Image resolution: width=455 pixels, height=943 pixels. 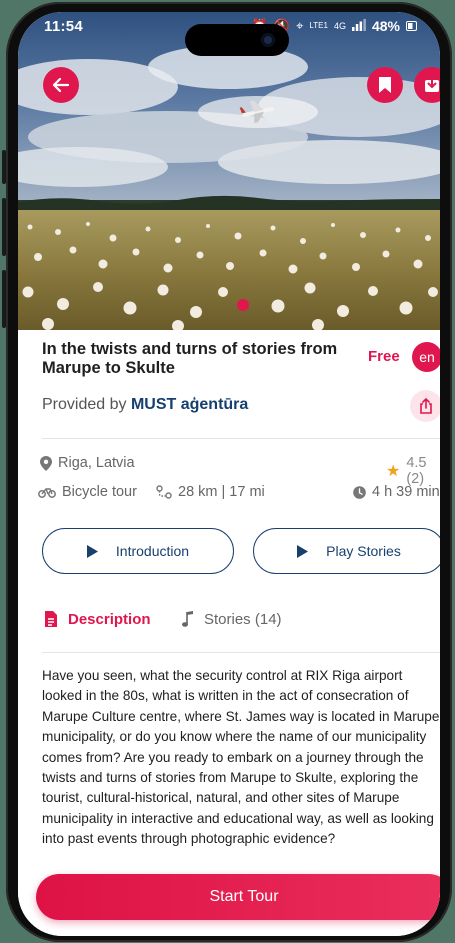 I want to click on tab-description-label: Description, so click(x=109, y=619).